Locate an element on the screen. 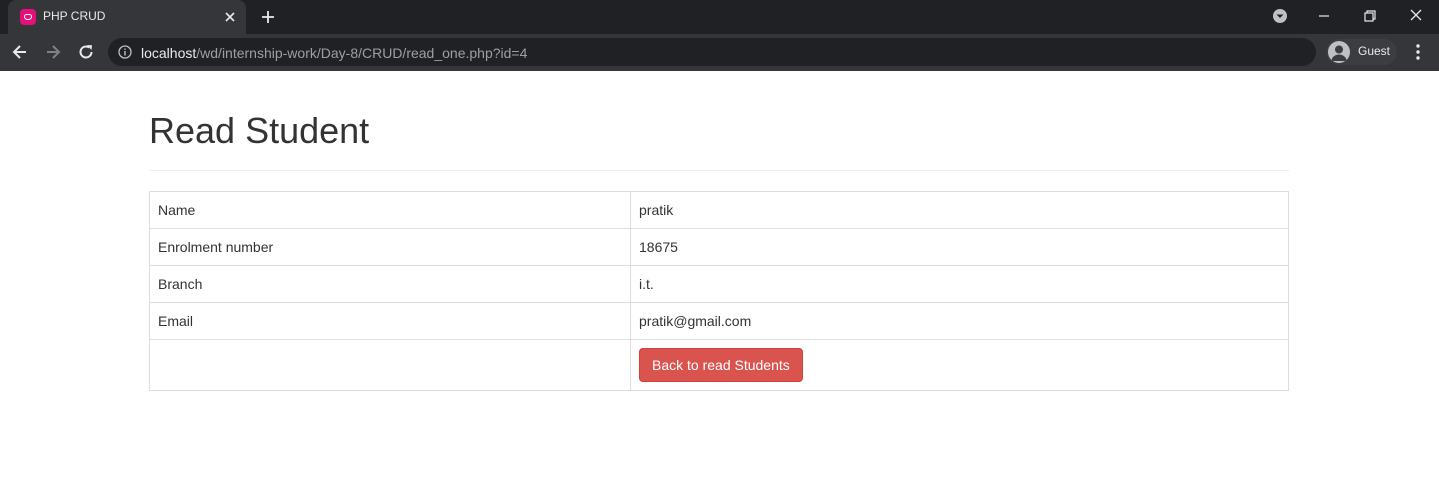 The image size is (1439, 501). browser-tab-active: PHP CRUD is located at coordinates (127, 17).